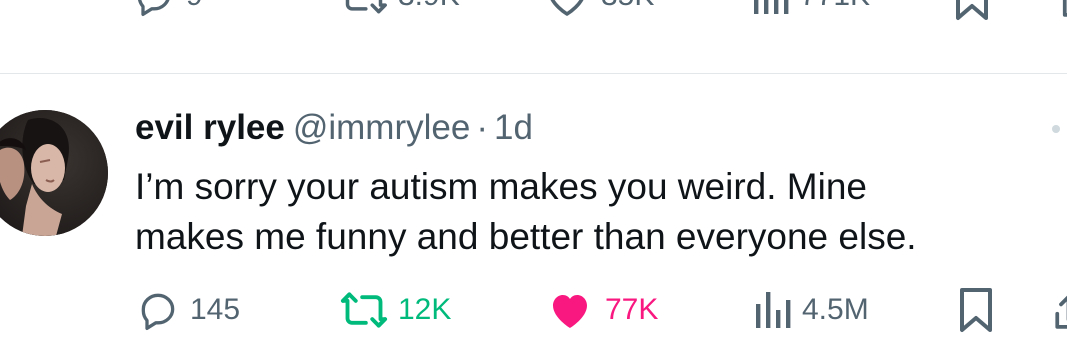  I want to click on previous-view-count: 771K, so click(835, 6).